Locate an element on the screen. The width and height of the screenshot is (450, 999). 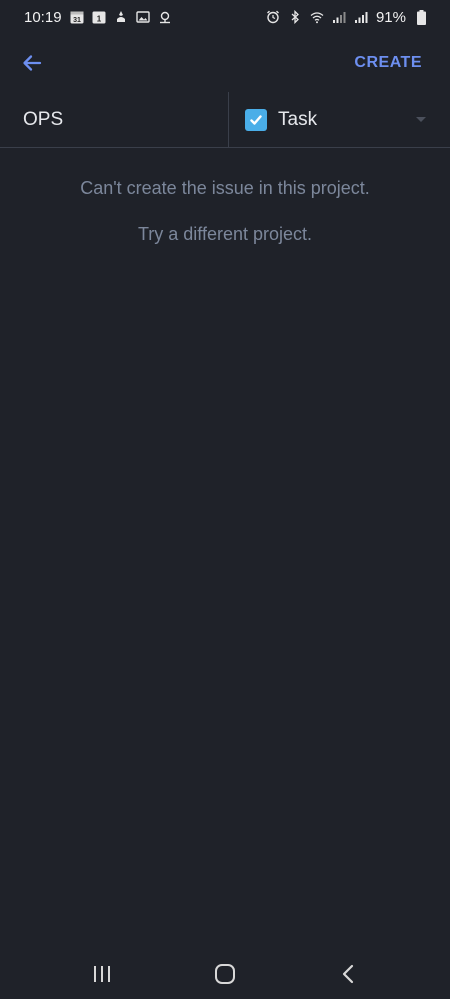
svg-text: 1 is located at coordinates (98, 19).